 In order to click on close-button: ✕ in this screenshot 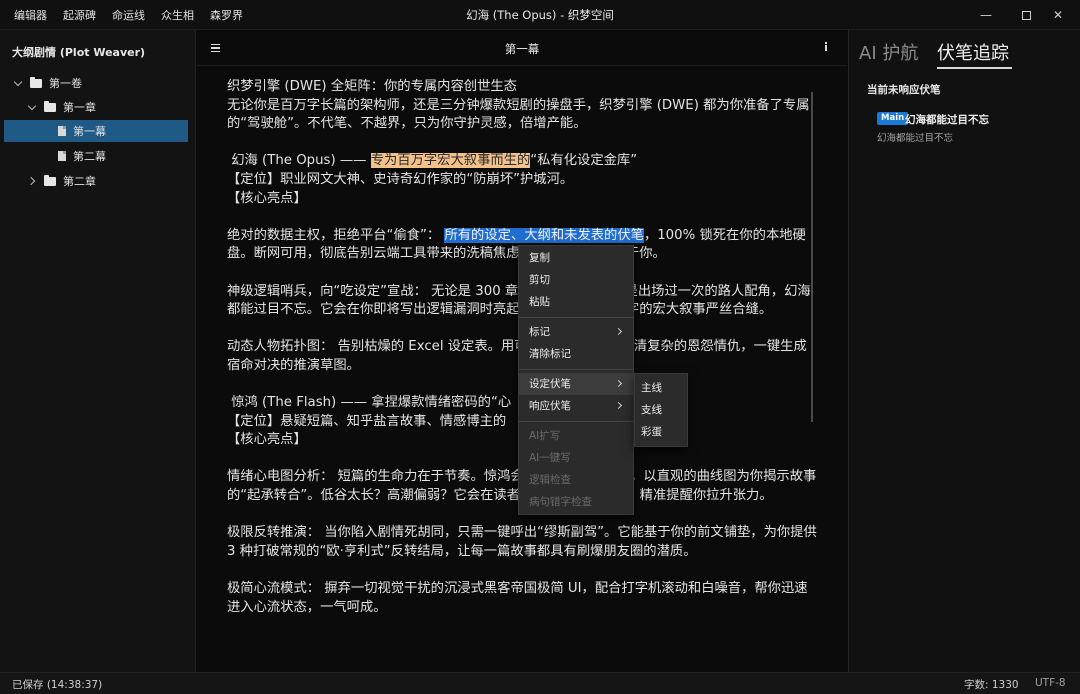, I will do `click(1058, 15)`.